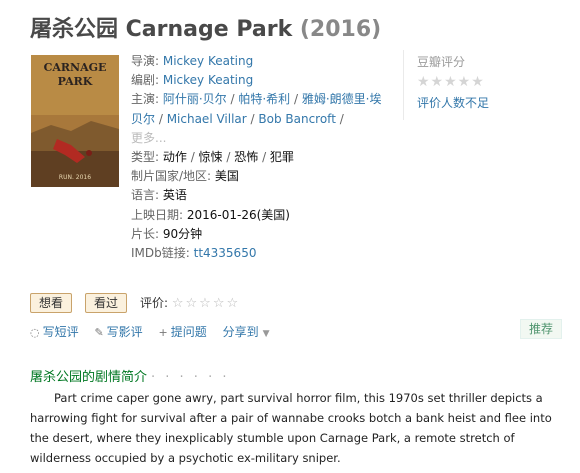  I want to click on writer-link: Mickey Keating, so click(208, 80).